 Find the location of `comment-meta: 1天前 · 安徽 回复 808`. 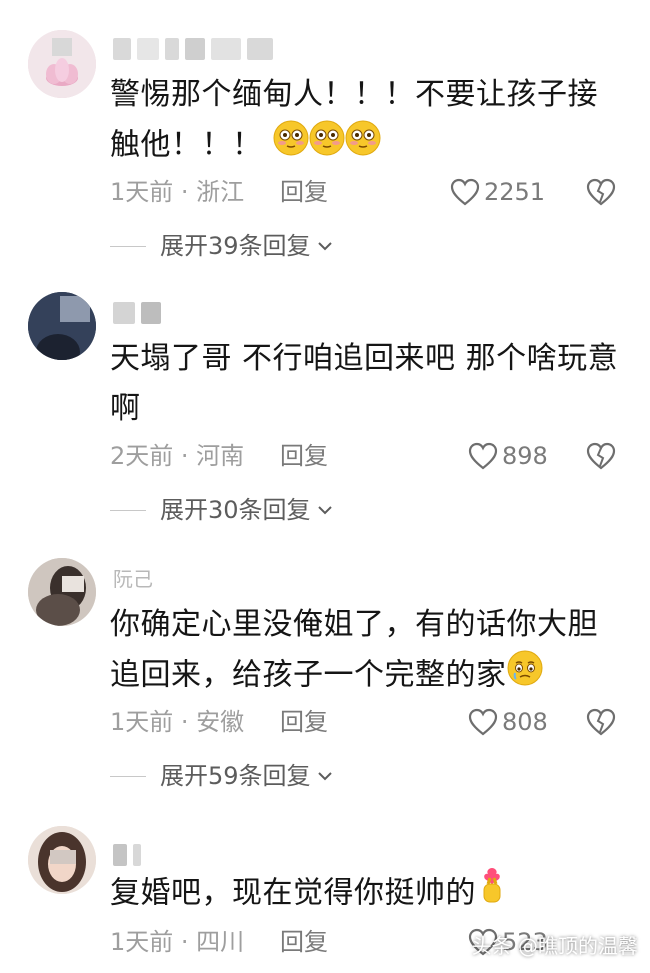

comment-meta: 1天前 · 安徽 回复 808 is located at coordinates (370, 722).